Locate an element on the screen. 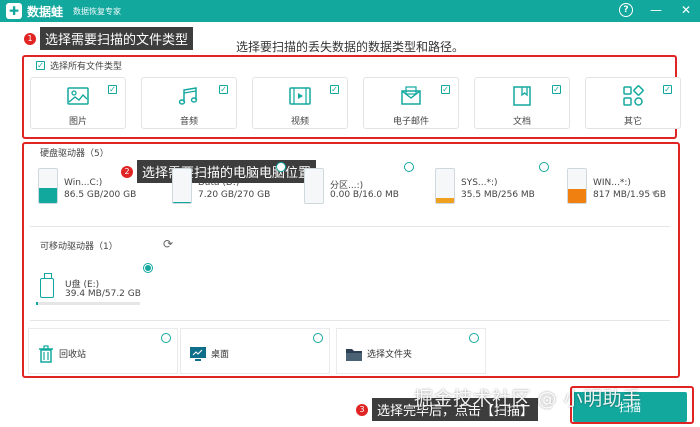  recycle-bin-radio is located at coordinates (166, 338).